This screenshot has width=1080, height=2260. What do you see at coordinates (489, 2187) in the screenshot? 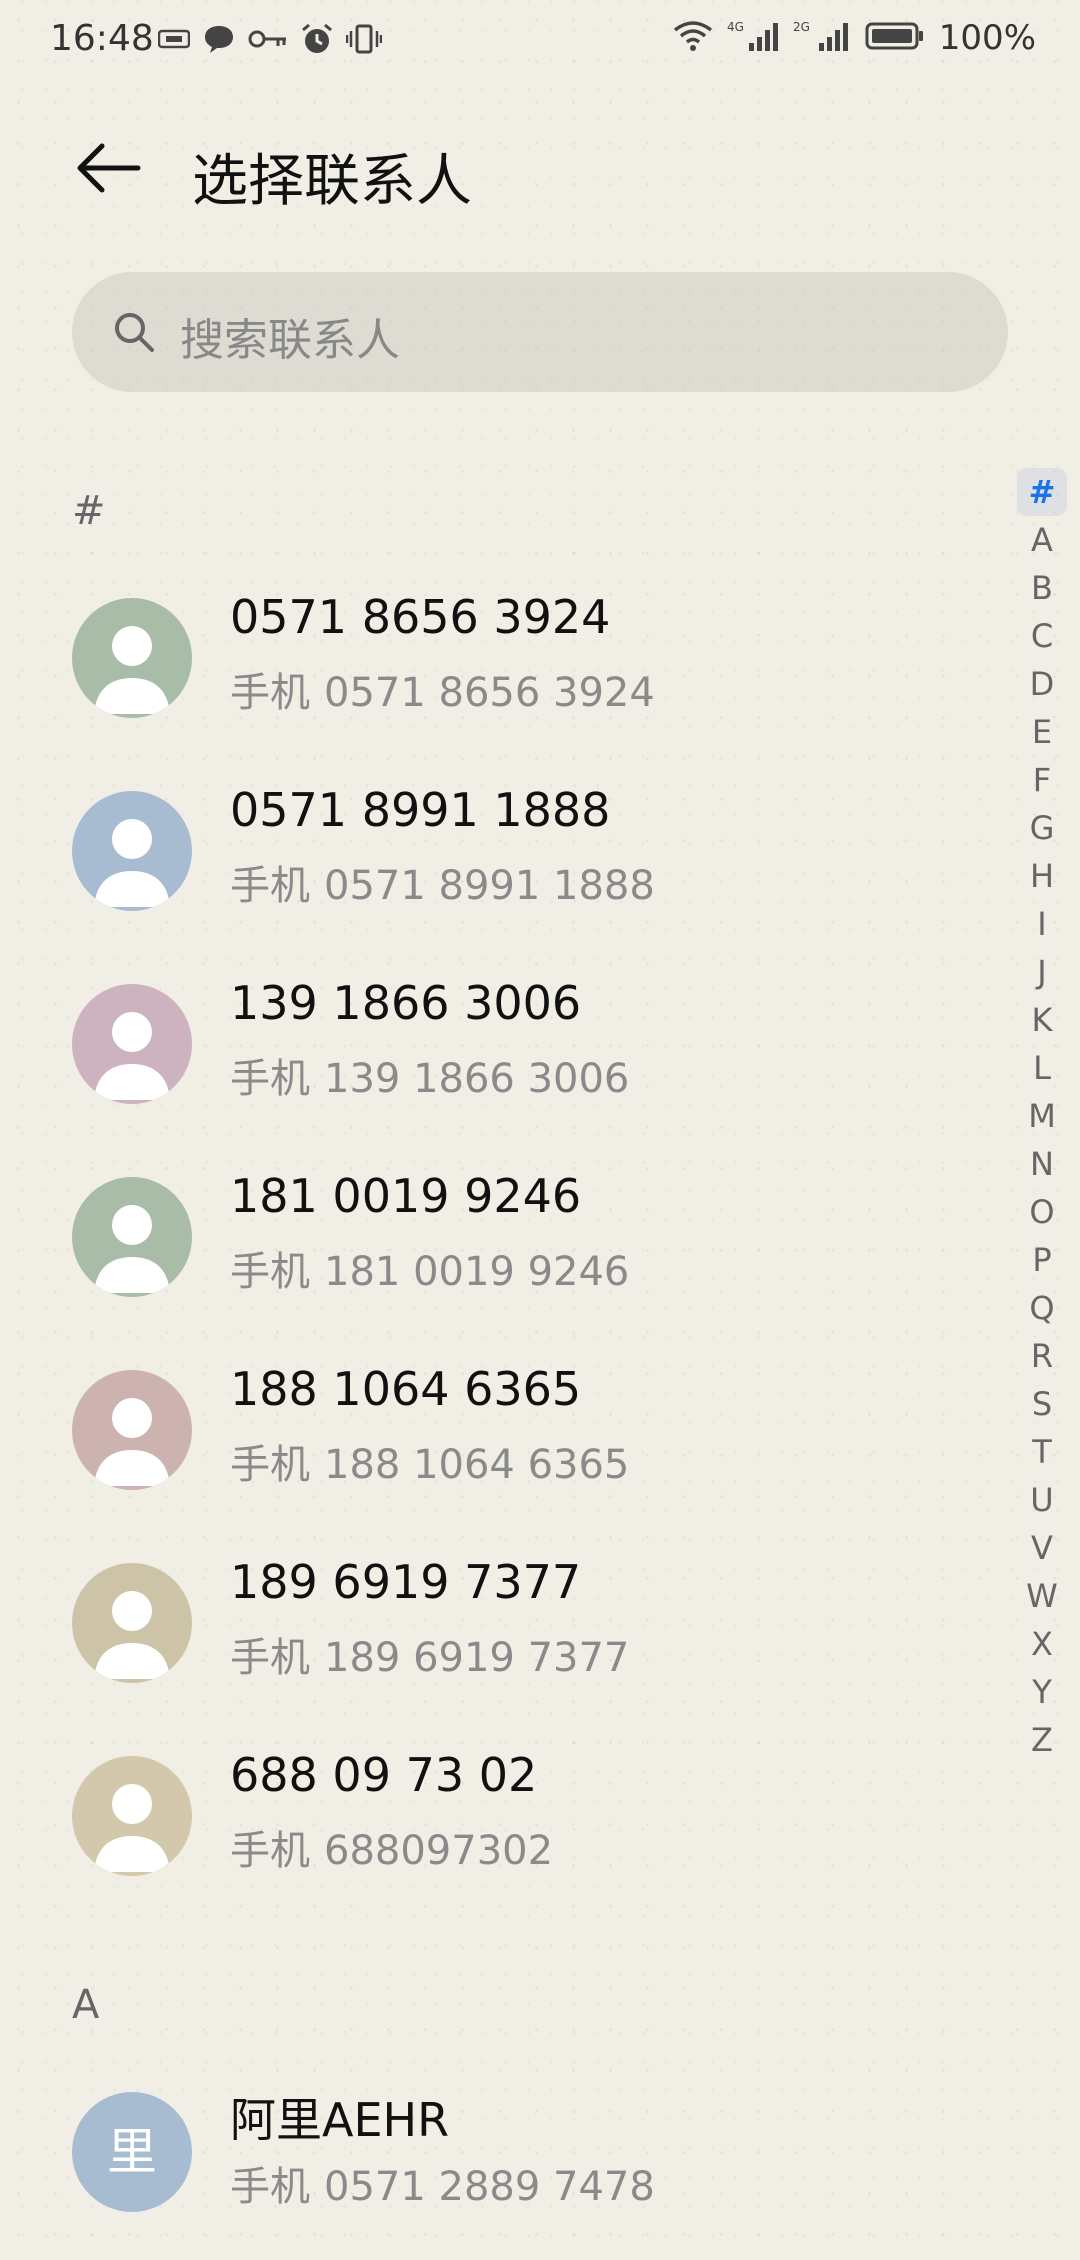
I see `phone-number: 0571 2889 7478` at bounding box center [489, 2187].